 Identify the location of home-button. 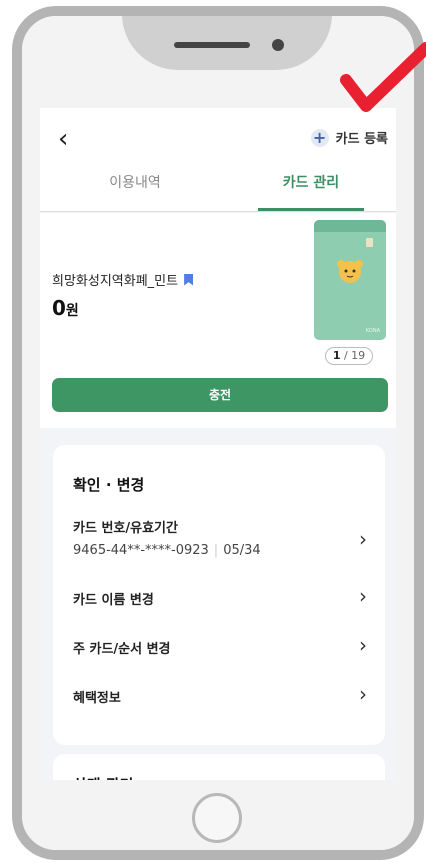
(217, 818).